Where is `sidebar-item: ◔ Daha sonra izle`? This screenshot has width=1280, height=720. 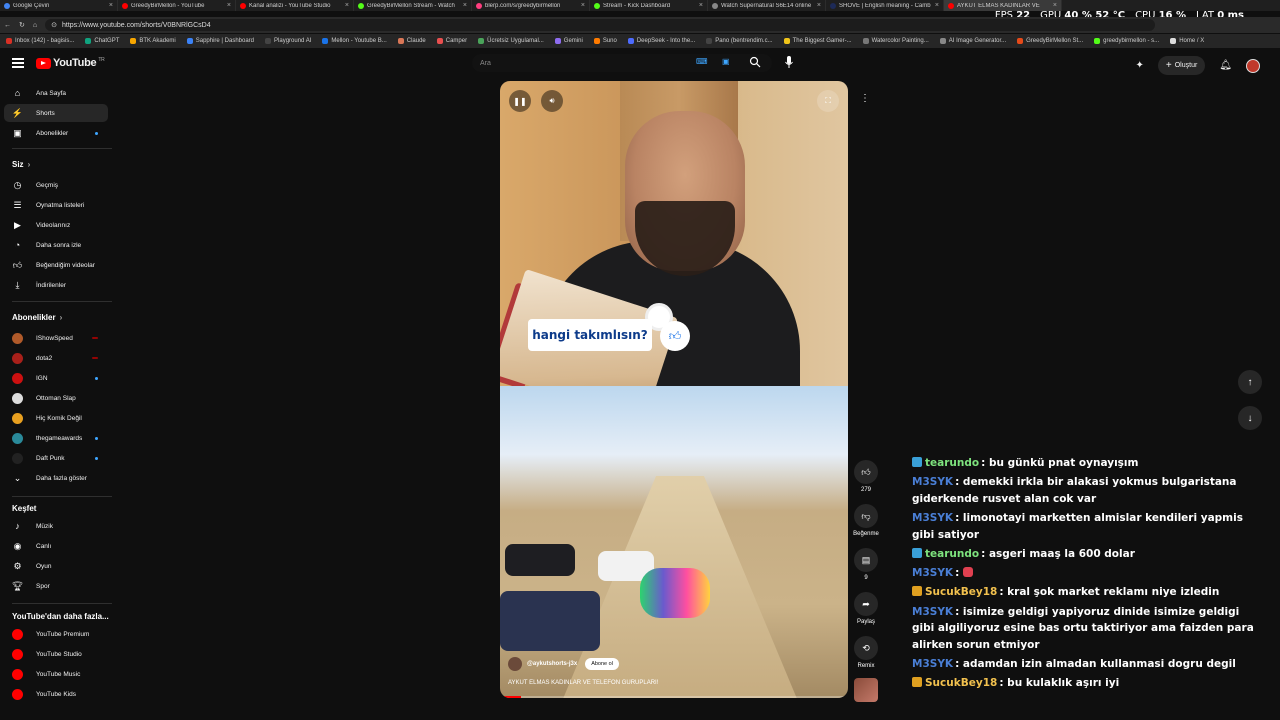
sidebar-item: ◔ Daha sonra izle is located at coordinates (54, 245).